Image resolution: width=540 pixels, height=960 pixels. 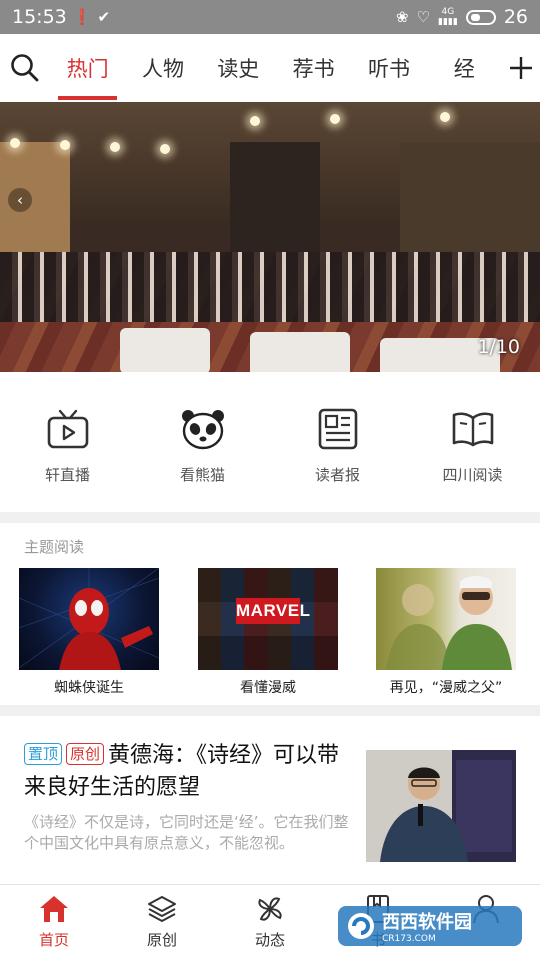 I want to click on top-nav-bar: 热门 人物 读史 荐书 听书 经, so click(x=270, y=68).